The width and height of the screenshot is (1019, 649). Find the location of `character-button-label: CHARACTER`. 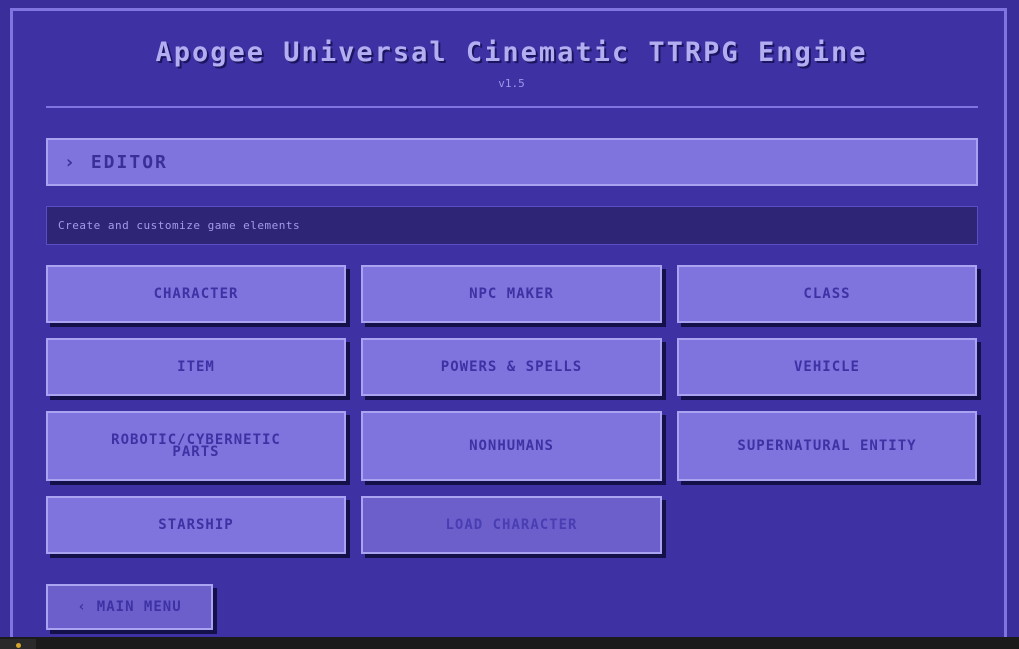

character-button-label: CHARACTER is located at coordinates (196, 294).